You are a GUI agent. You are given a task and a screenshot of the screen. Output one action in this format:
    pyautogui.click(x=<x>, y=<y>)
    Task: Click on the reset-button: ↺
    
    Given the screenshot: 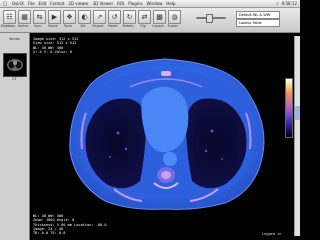 What is the action you would take?
    pyautogui.click(x=114, y=17)
    